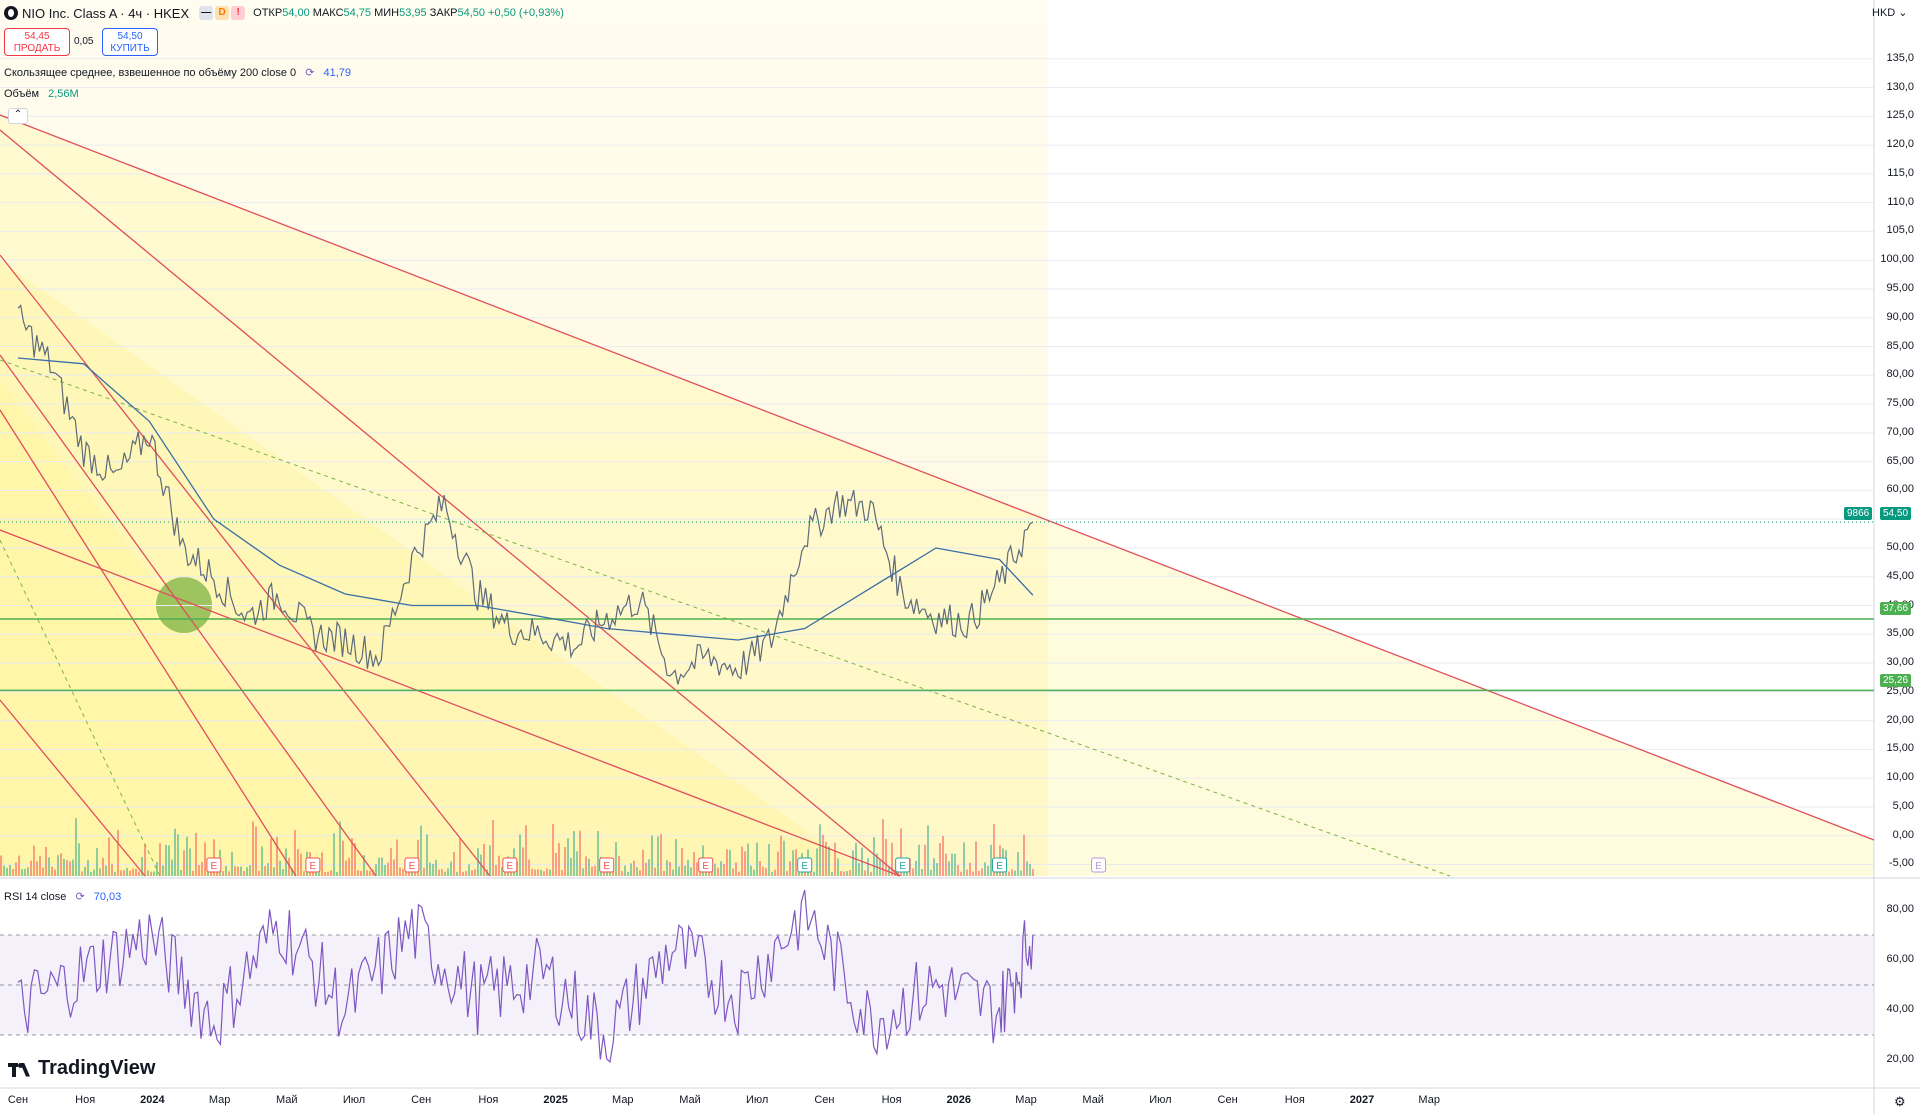 This screenshot has height=1114, width=1920. I want to click on vwma-value: 41,79, so click(337, 73).